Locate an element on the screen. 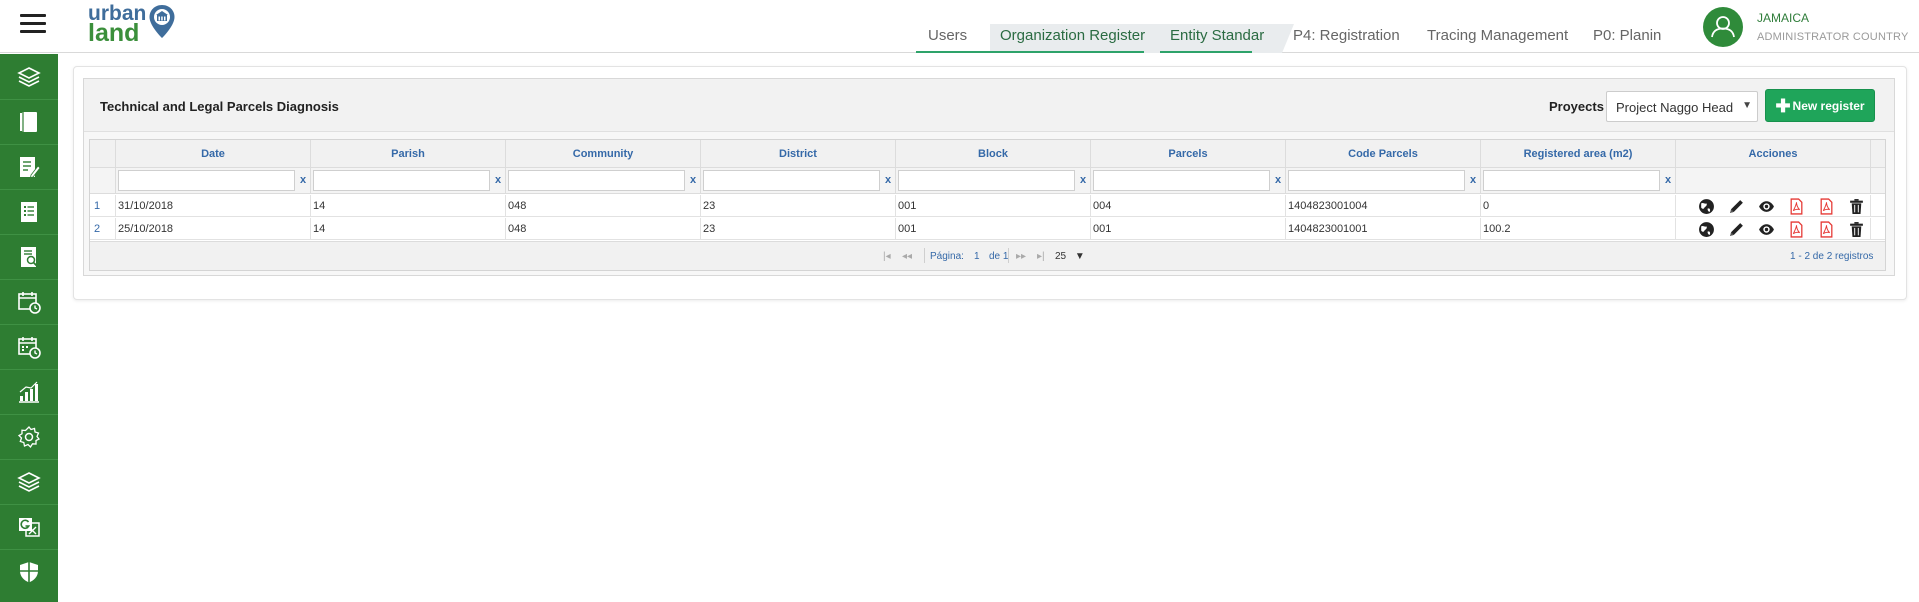 The height and width of the screenshot is (602, 1919). block-filter-input is located at coordinates (986, 180).